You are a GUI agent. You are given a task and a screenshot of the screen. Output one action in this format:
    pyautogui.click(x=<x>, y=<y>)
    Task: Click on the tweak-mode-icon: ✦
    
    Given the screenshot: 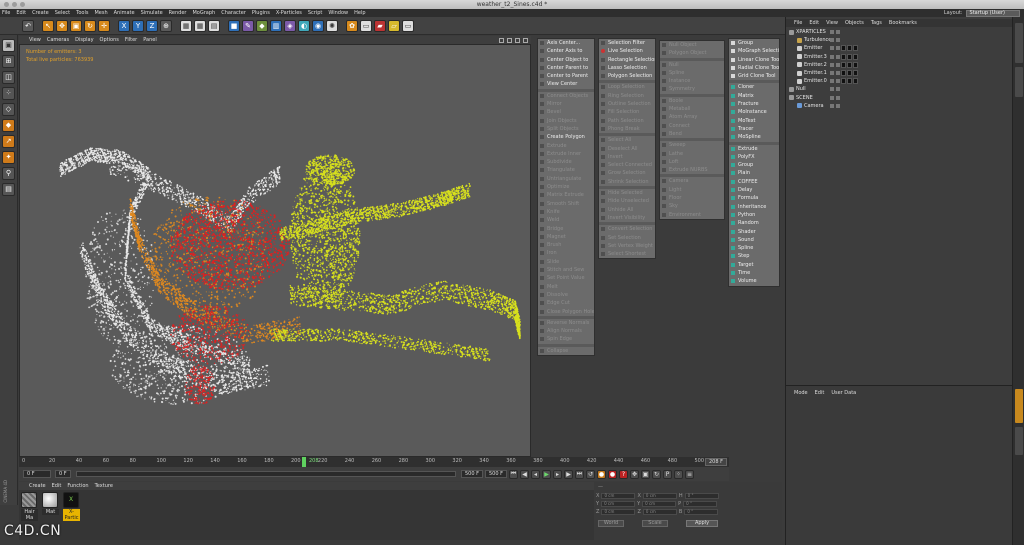 What is the action you would take?
    pyautogui.click(x=8, y=157)
    